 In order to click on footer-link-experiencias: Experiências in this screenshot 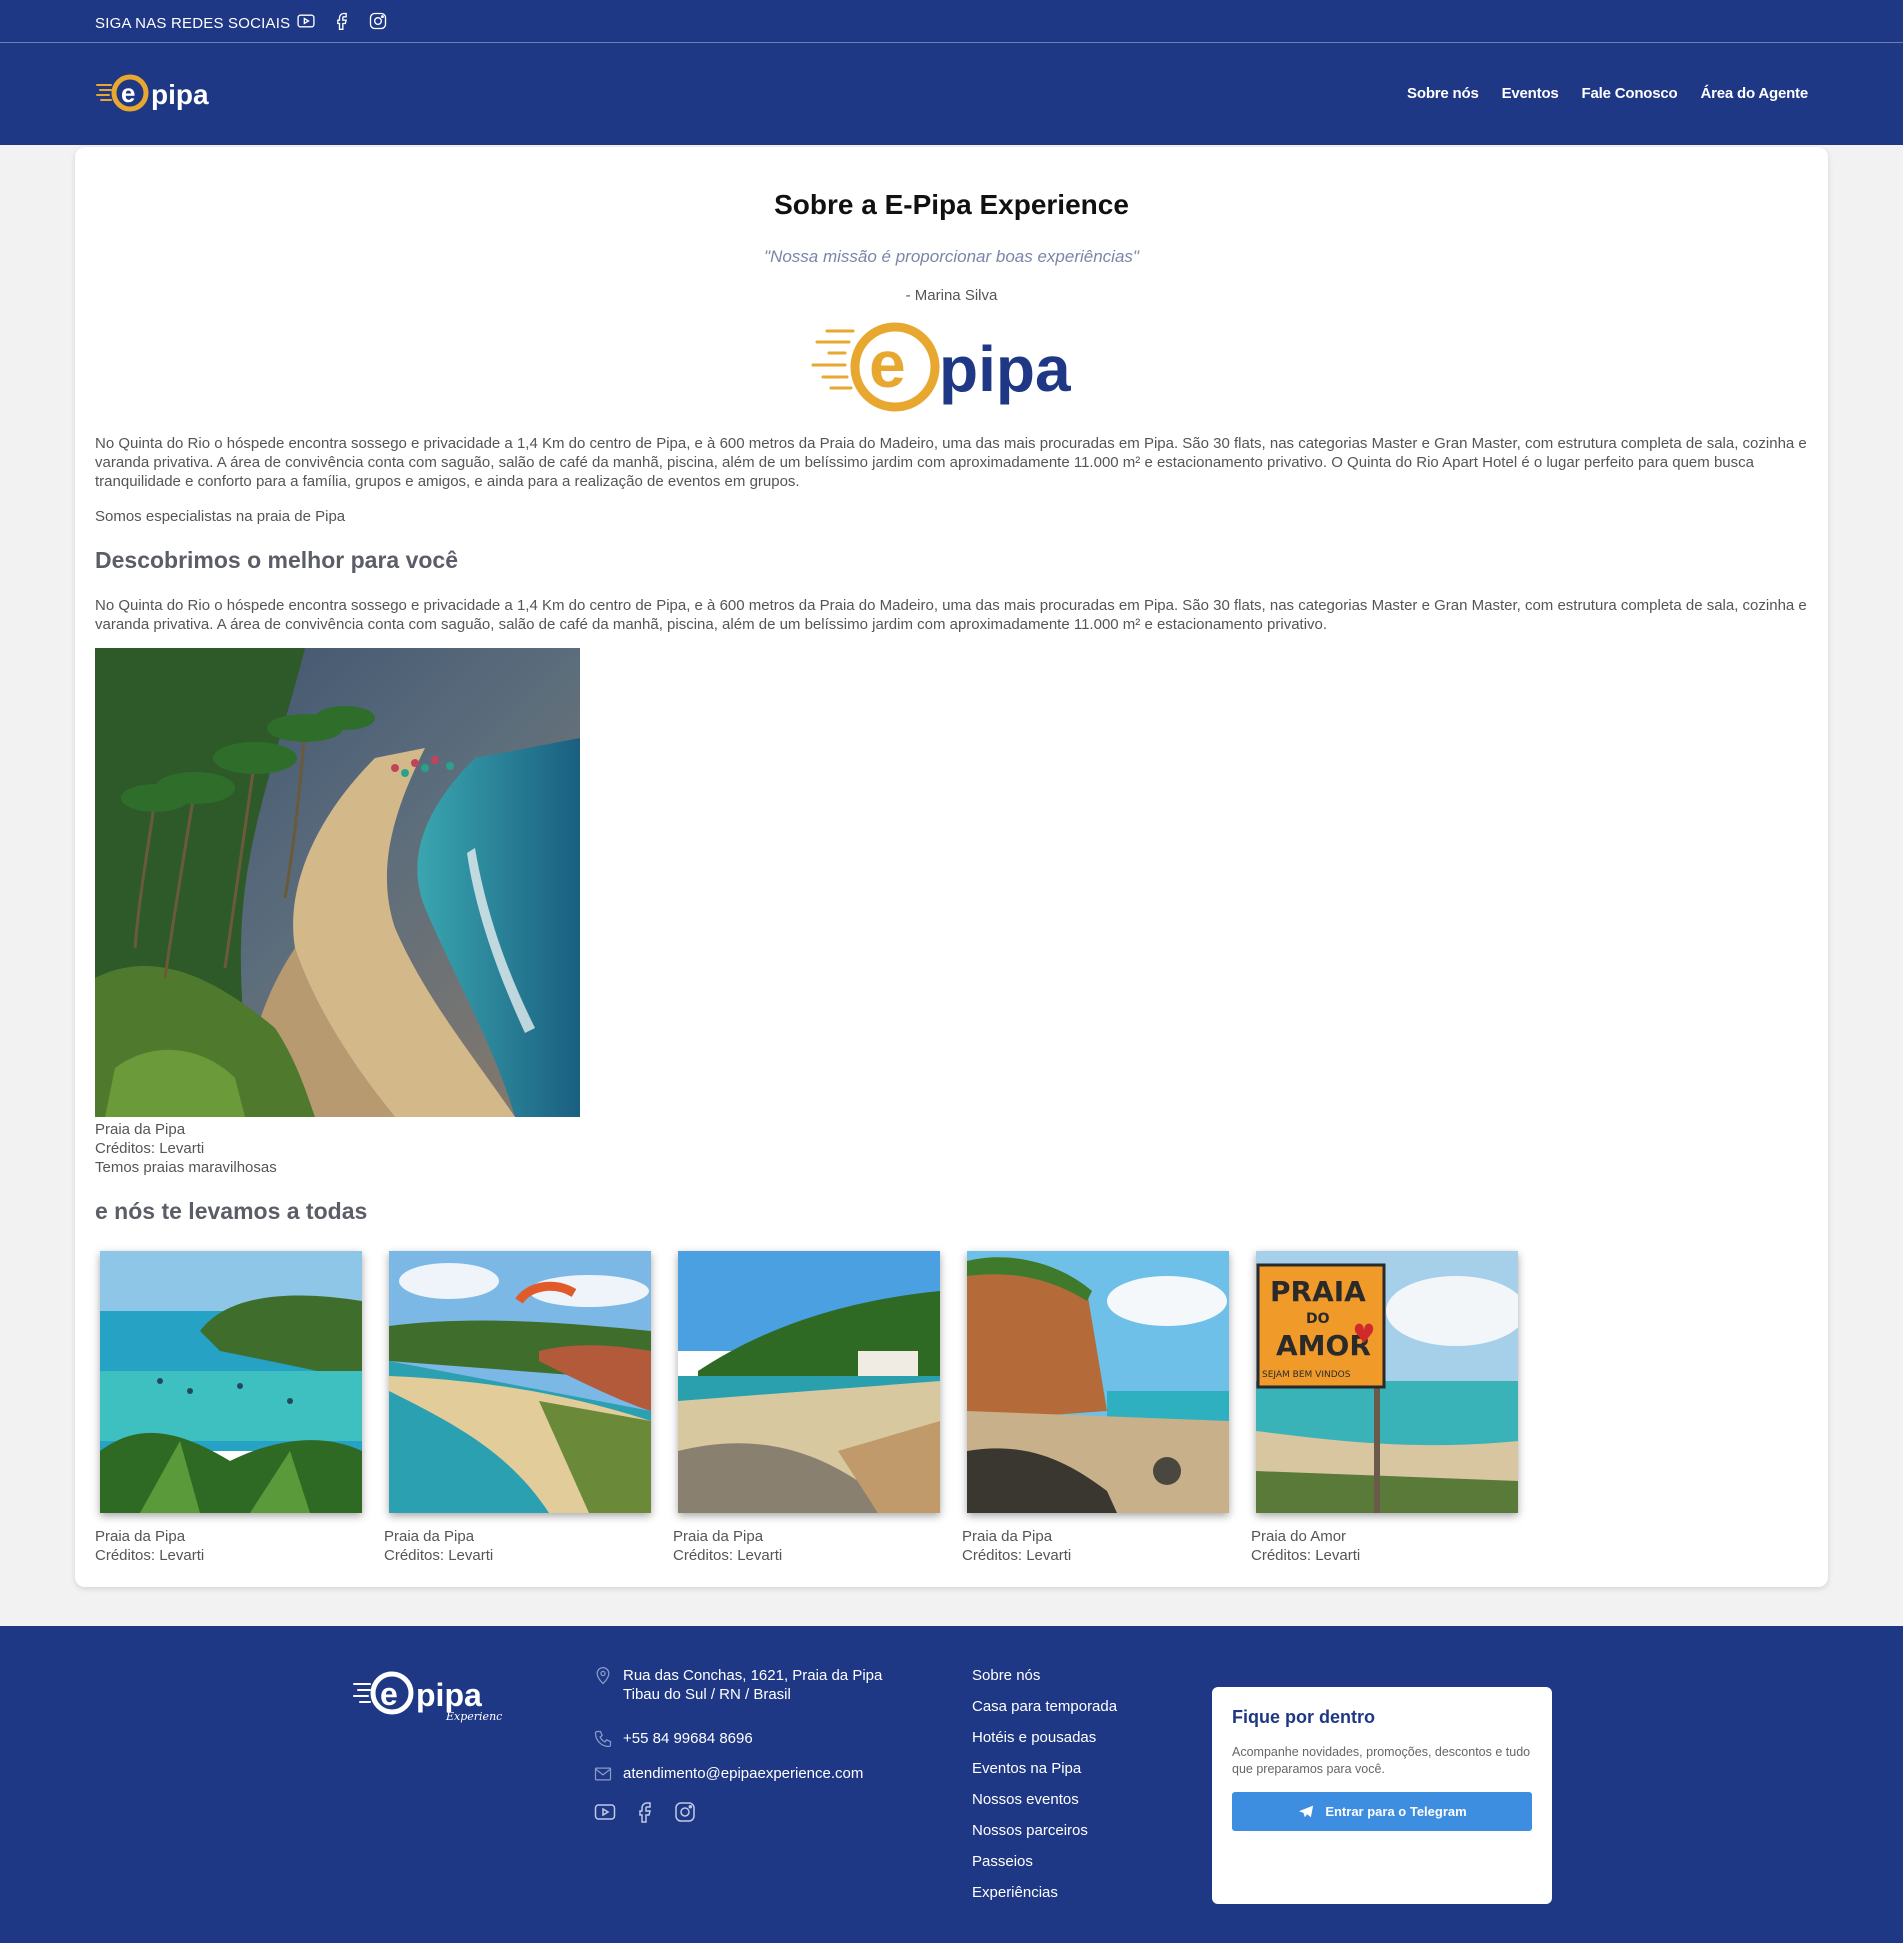, I will do `click(1044, 1898)`.